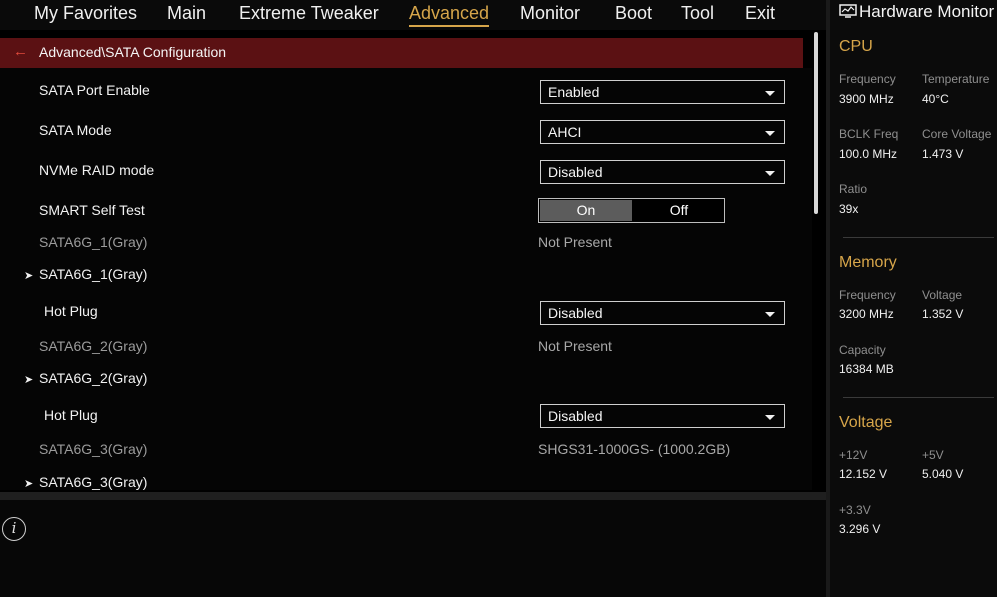 This screenshot has width=997, height=597. Describe the element at coordinates (133, 52) in the screenshot. I see `breadcrumb-path: Advanced\SATA Configuration` at that location.